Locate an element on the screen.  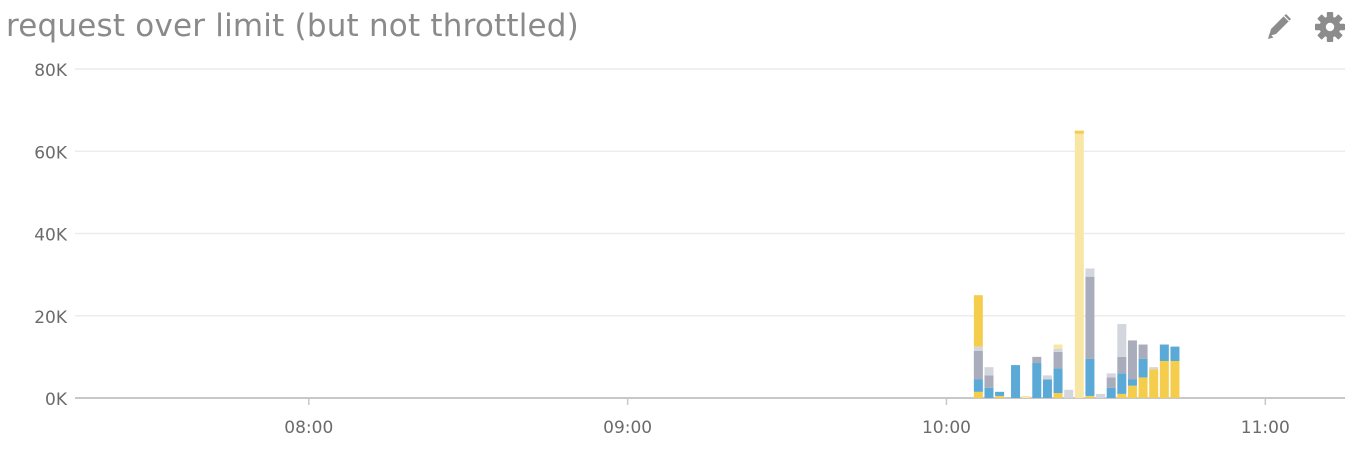
gear-icon is located at coordinates (1330, 27).